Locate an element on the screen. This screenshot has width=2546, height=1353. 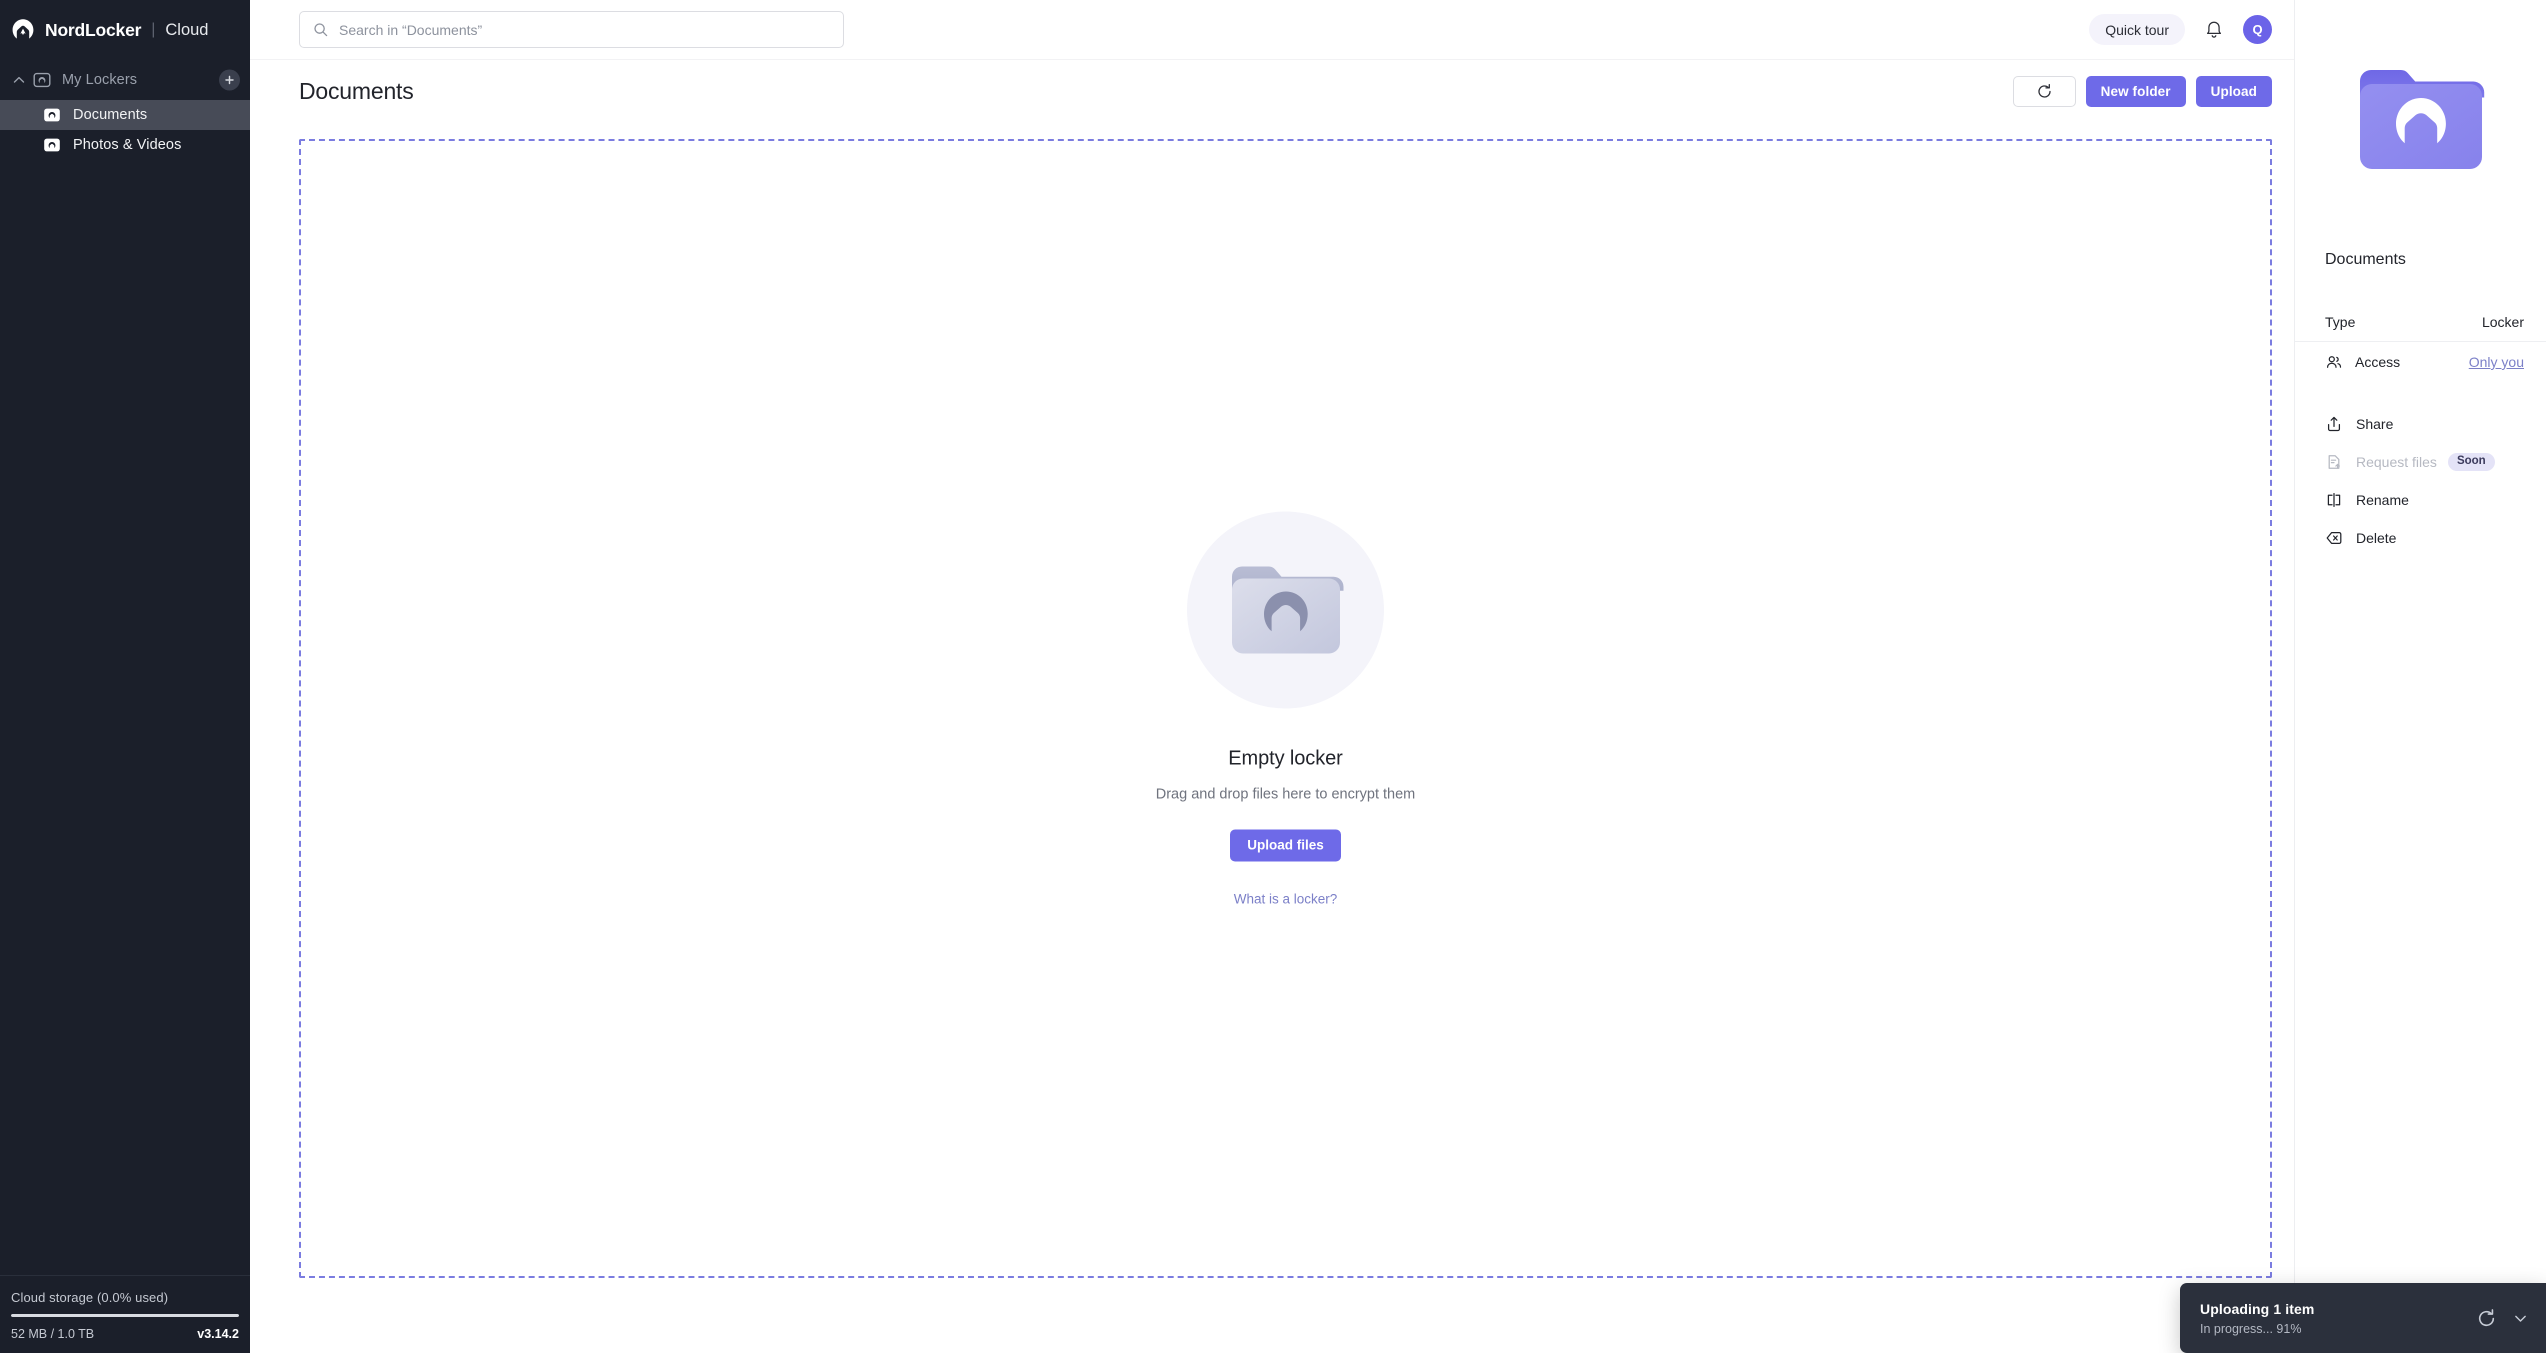
quick-tour-button: Quick tour is located at coordinates (2137, 29).